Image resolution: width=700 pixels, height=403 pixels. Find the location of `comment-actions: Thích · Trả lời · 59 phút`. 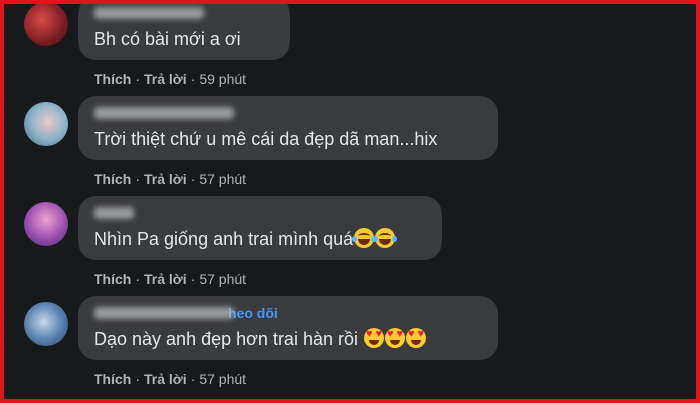

comment-actions: Thích · Trả lời · 59 phút is located at coordinates (170, 79).